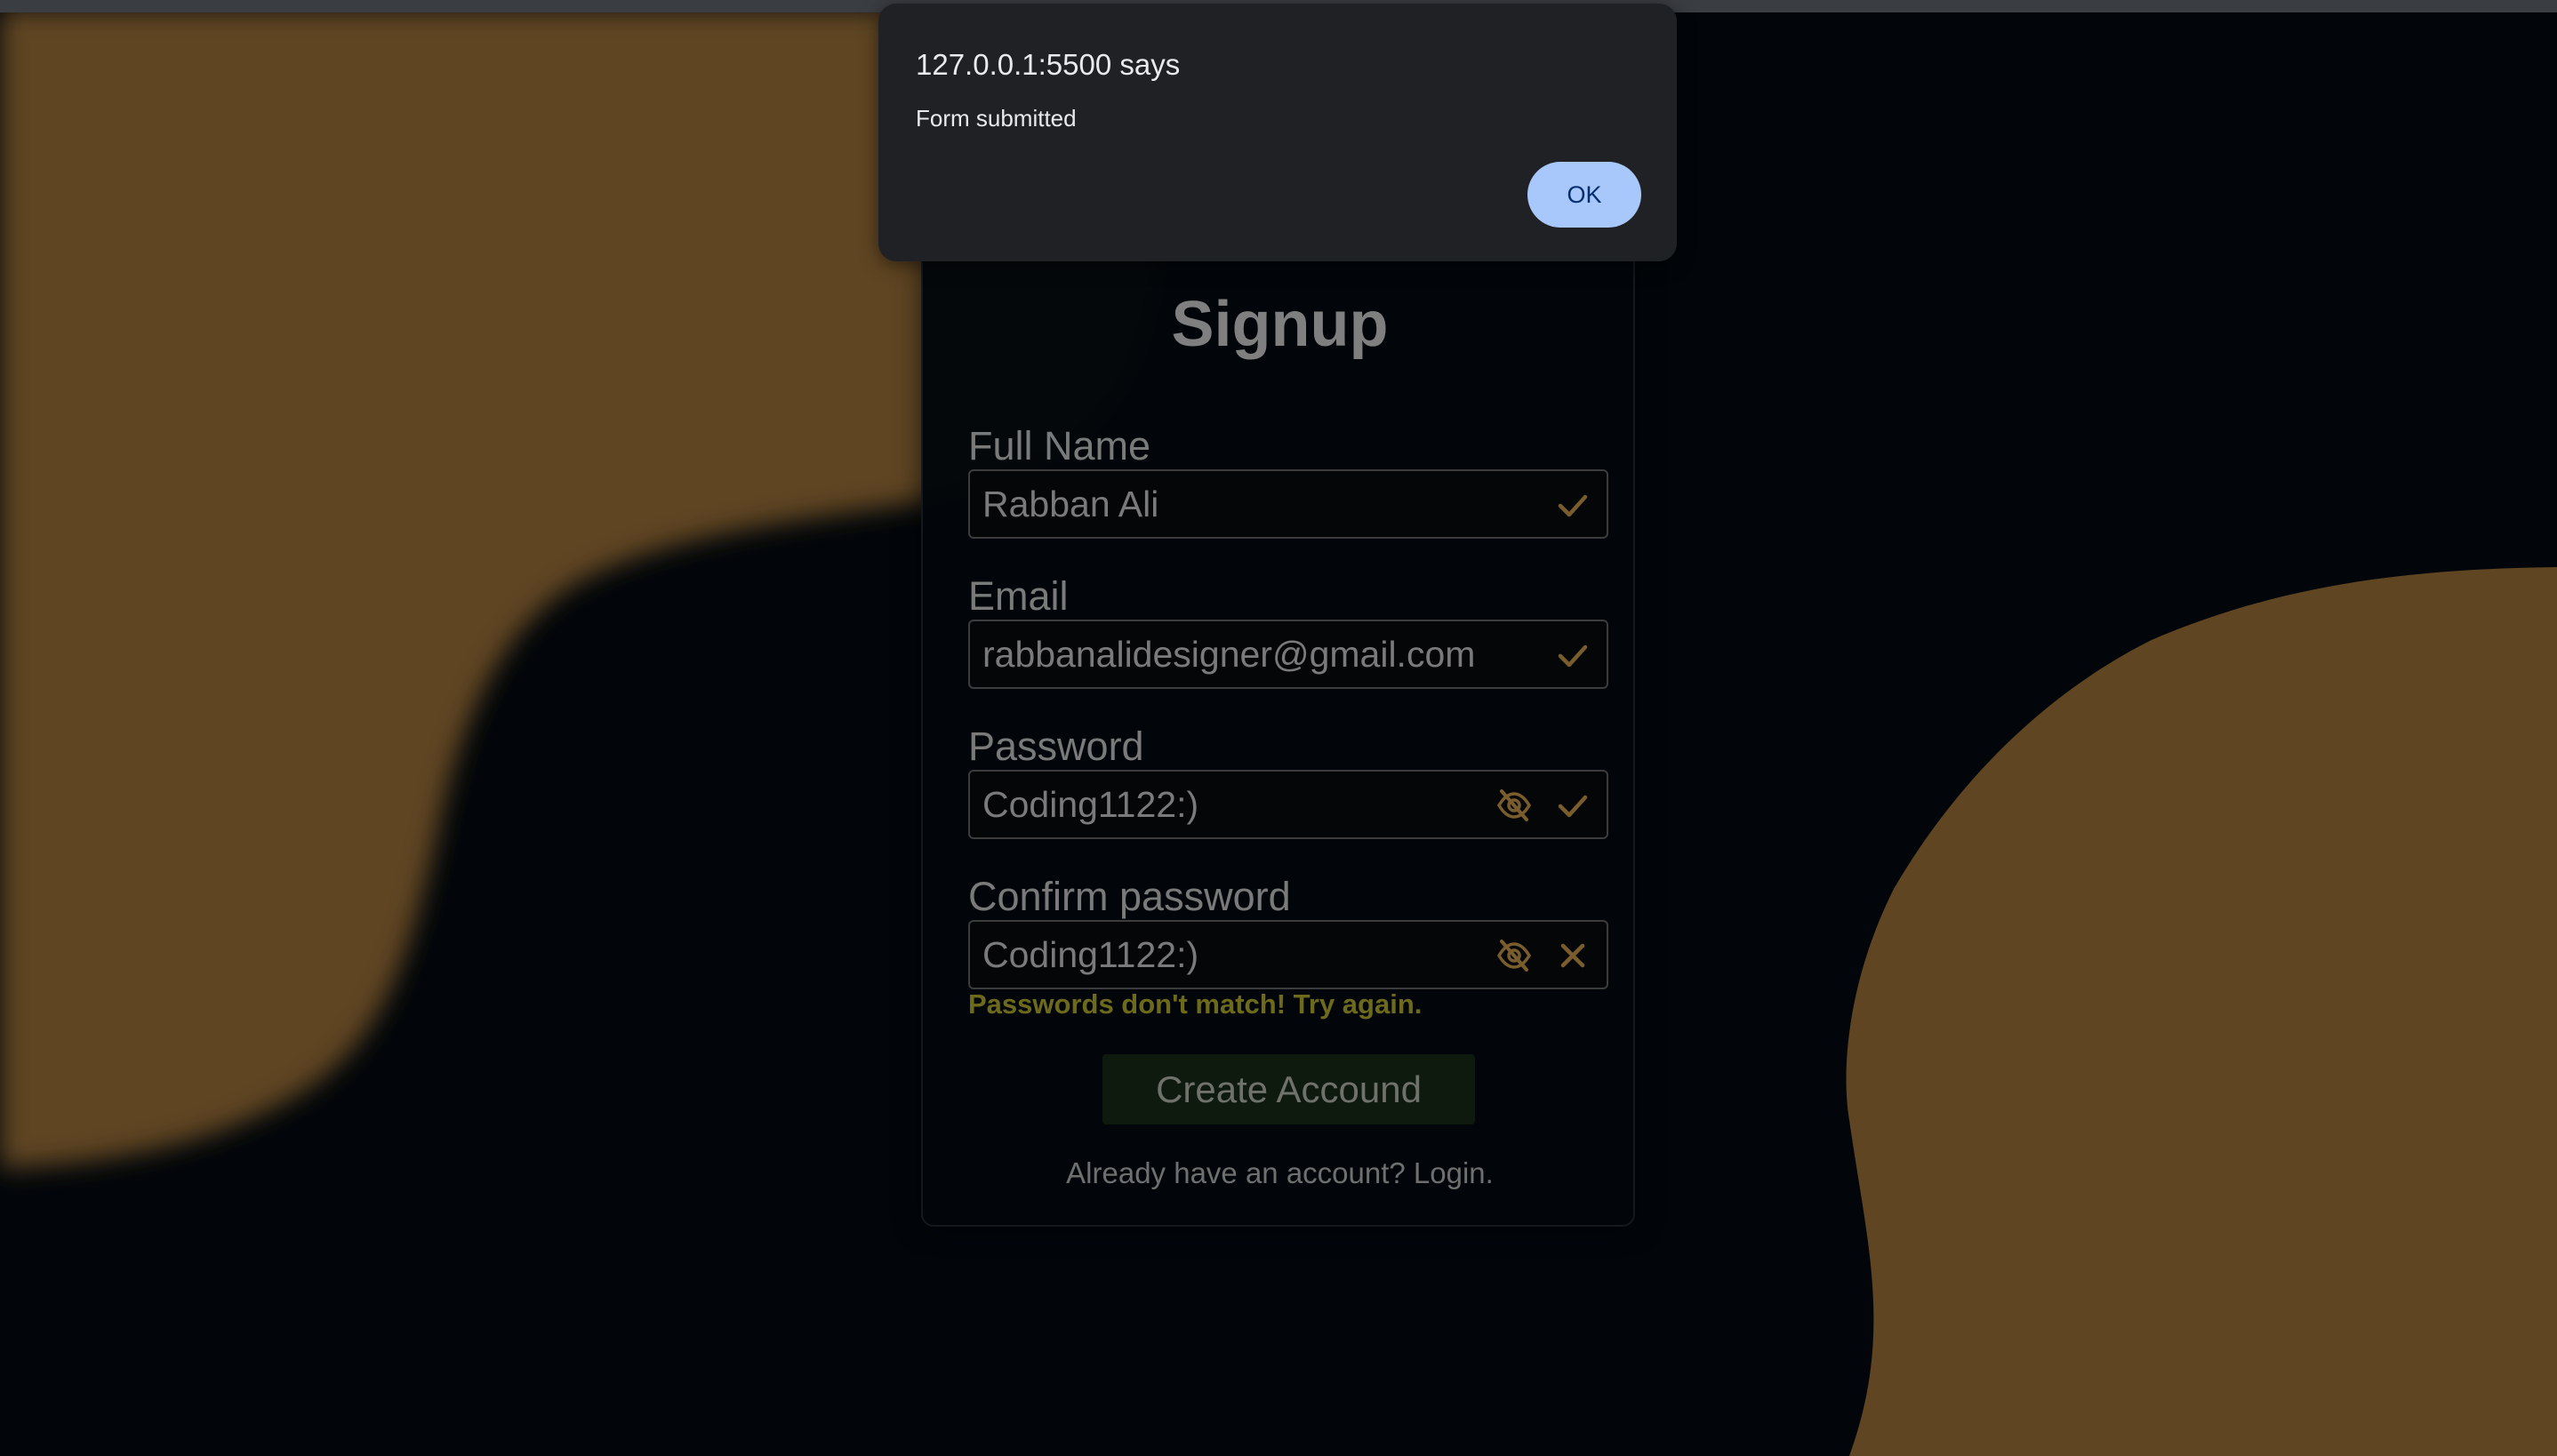 Image resolution: width=2557 pixels, height=1456 pixels. I want to click on alert-dialog: 127.0.0.1:5500 says Form submitted OK, so click(1277, 132).